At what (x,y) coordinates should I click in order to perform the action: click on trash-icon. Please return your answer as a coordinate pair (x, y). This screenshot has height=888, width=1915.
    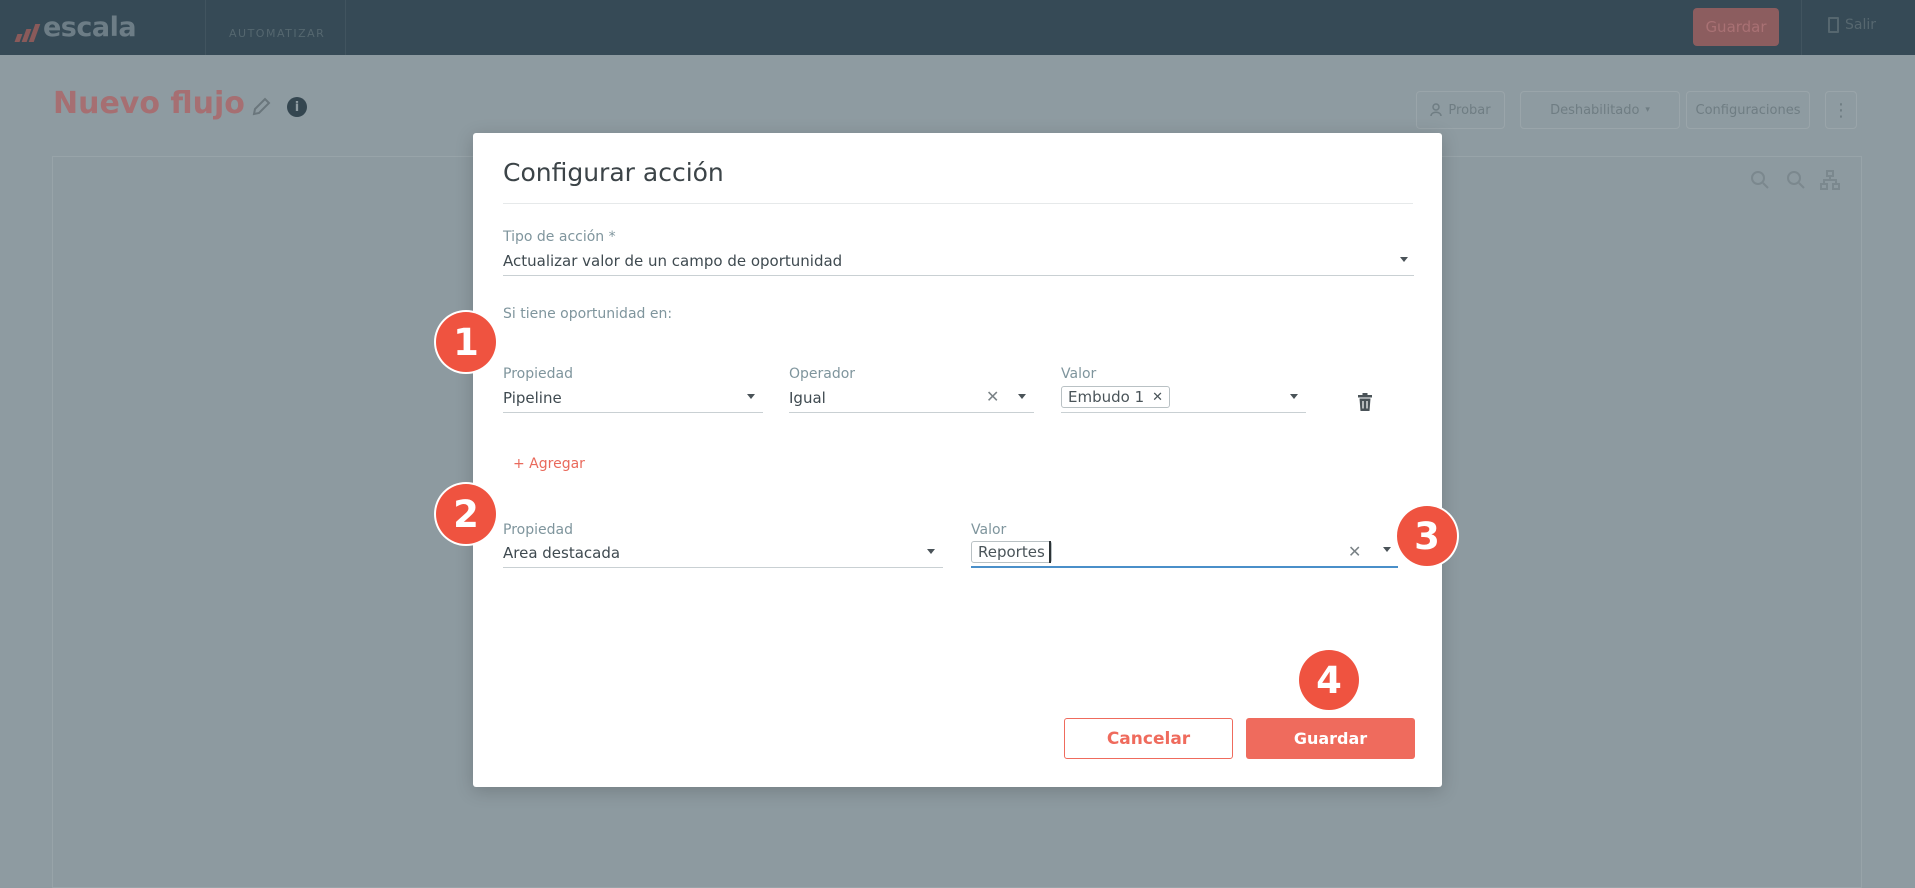
    Looking at the image, I should click on (1365, 402).